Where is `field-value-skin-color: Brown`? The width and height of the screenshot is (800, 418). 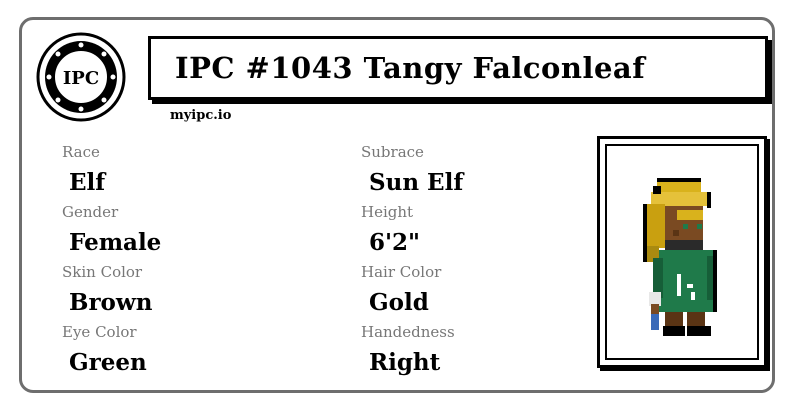
field-value-skin-color: Brown is located at coordinates (111, 302).